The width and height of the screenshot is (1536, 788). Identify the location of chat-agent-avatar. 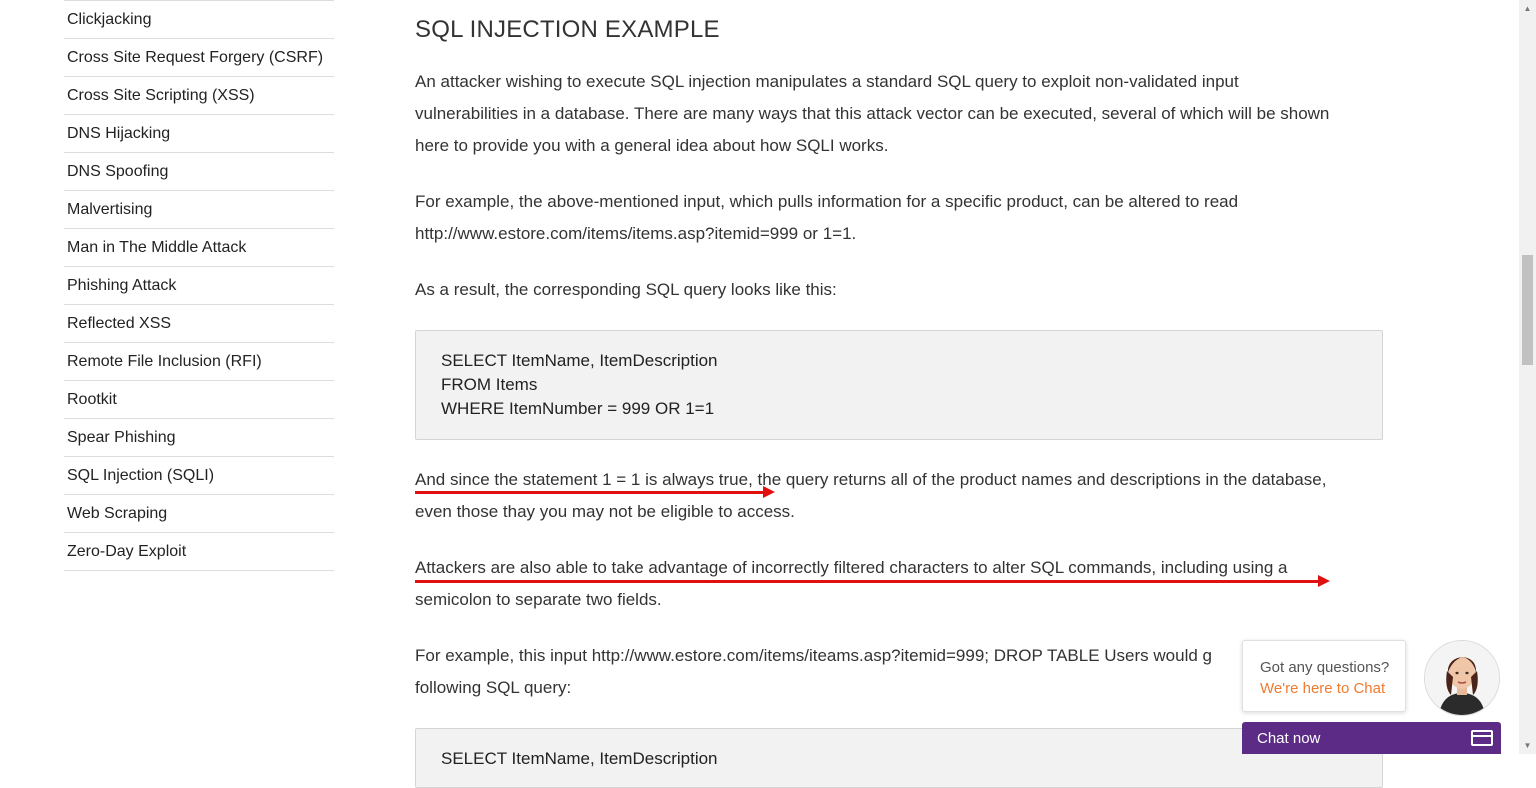
(1462, 678).